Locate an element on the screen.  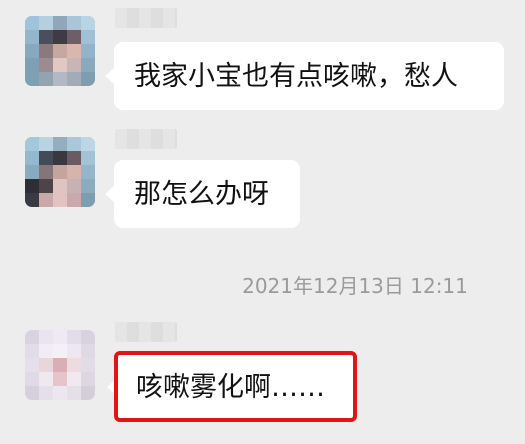
message-text: 我家小宝也有点咳嗽，愁人 is located at coordinates (296, 76).